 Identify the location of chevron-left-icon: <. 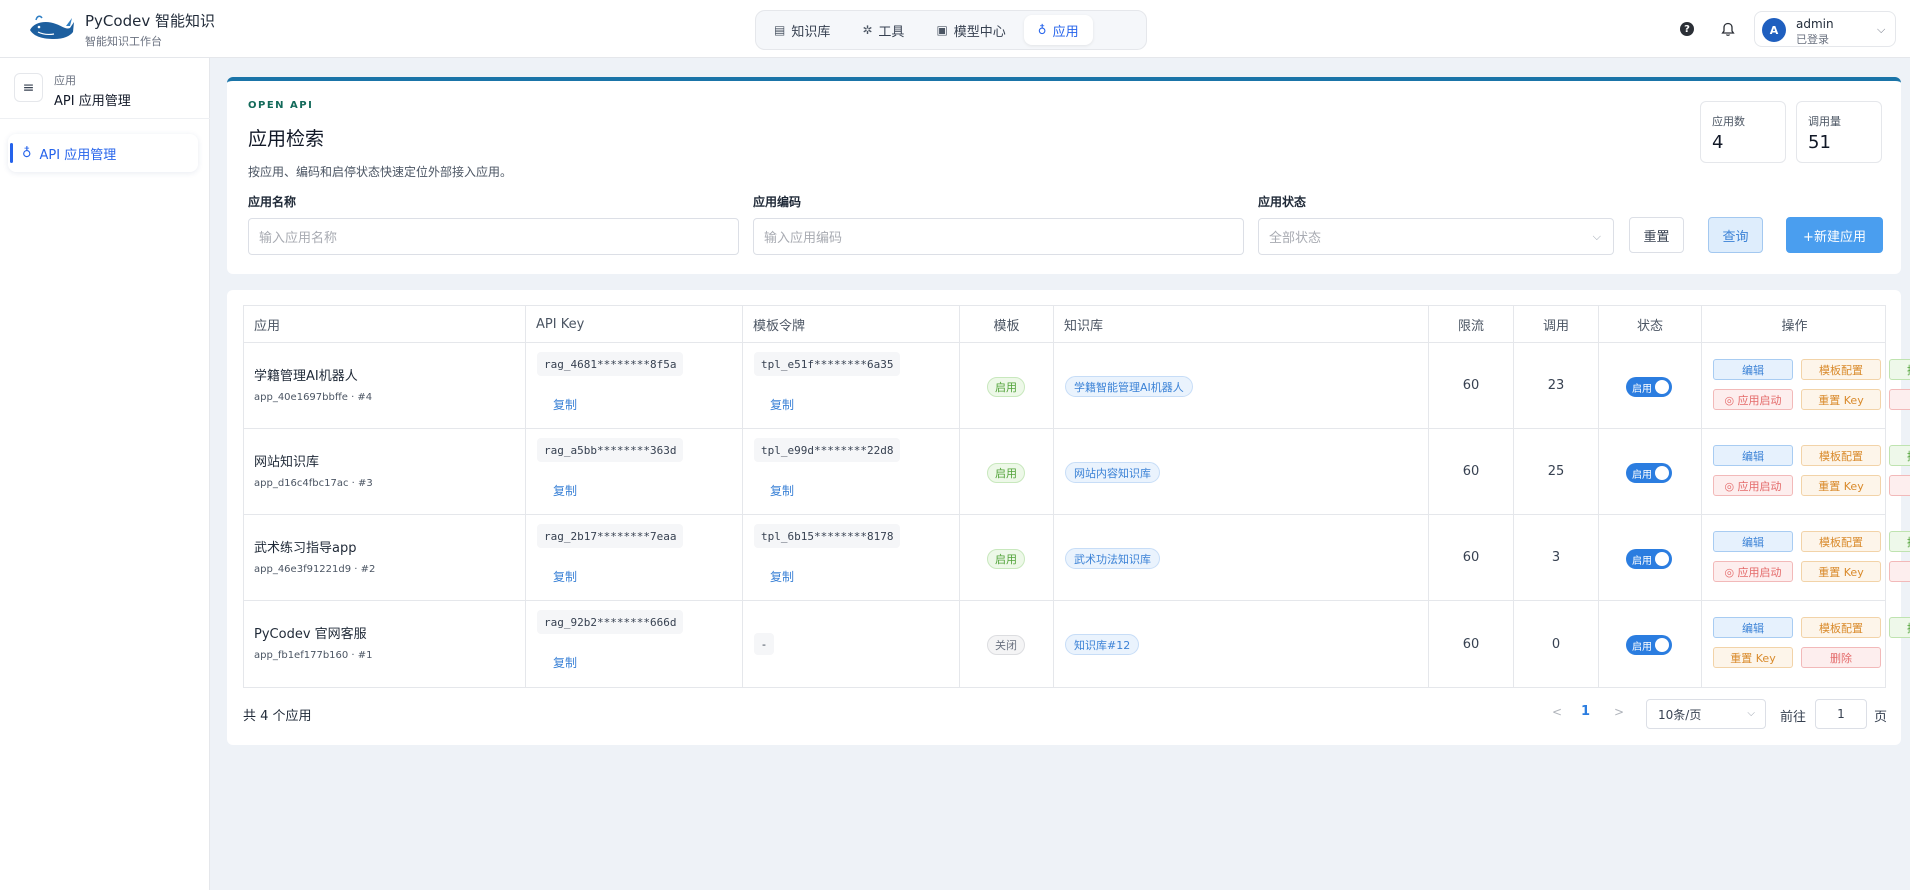
(1557, 712).